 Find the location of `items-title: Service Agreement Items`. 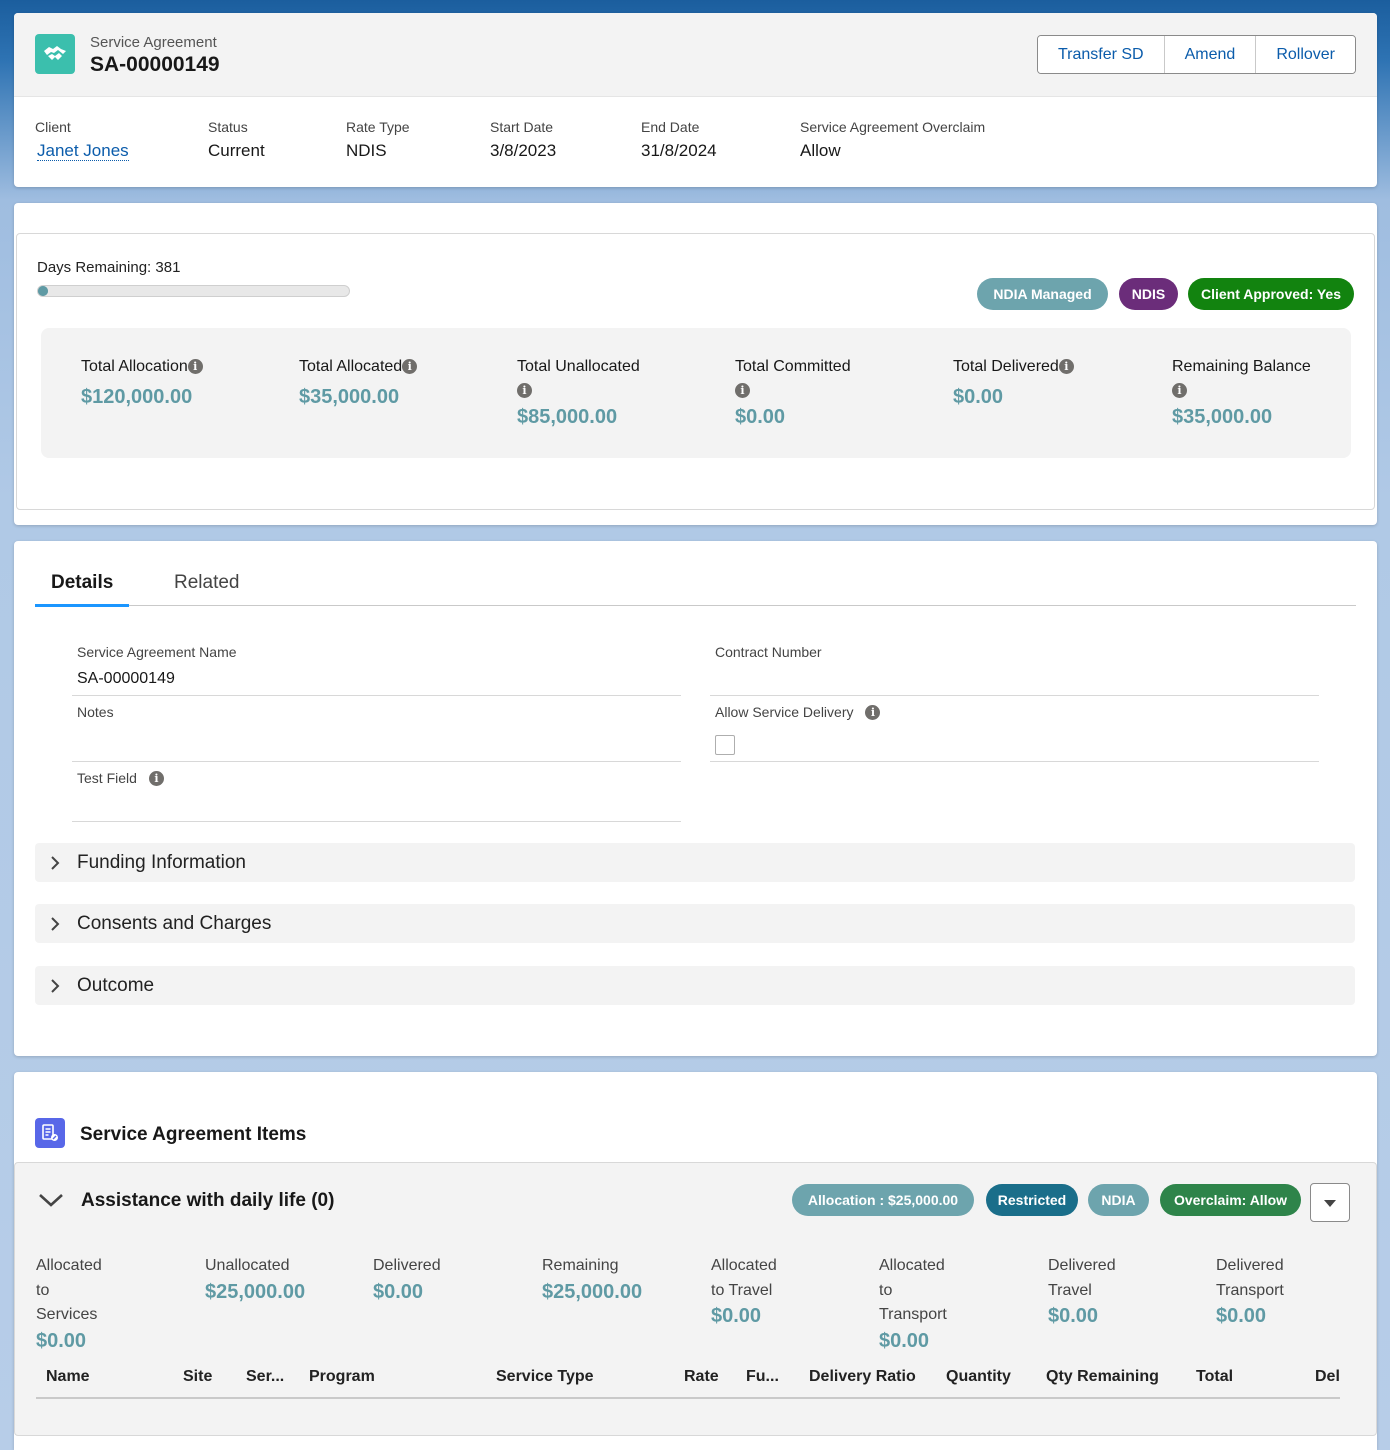

items-title: Service Agreement Items is located at coordinates (193, 1134).